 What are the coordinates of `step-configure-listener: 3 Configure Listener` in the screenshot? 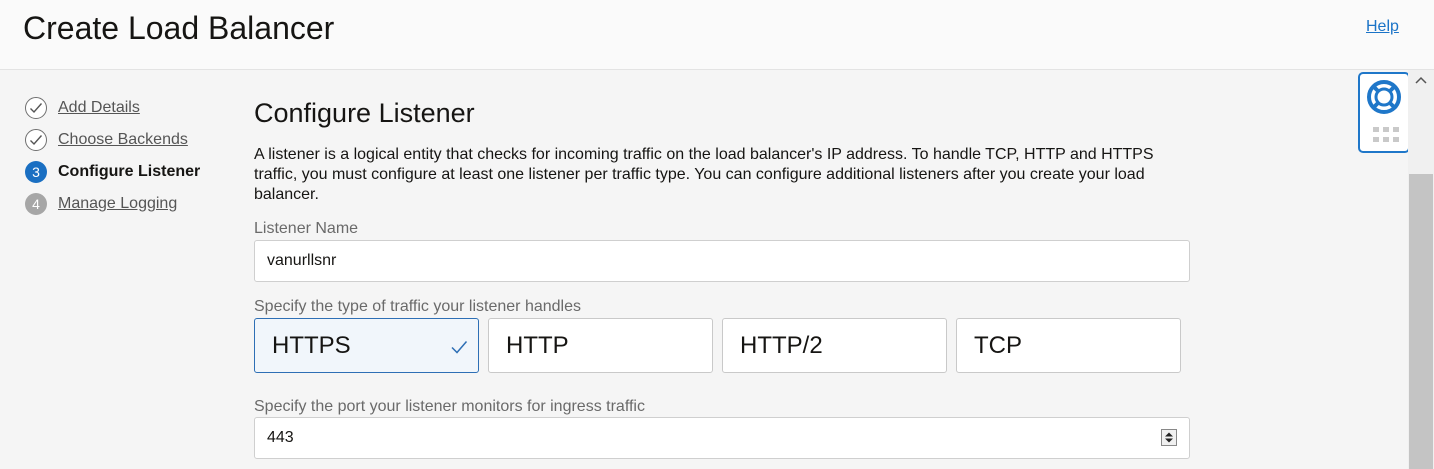 It's located at (112, 172).